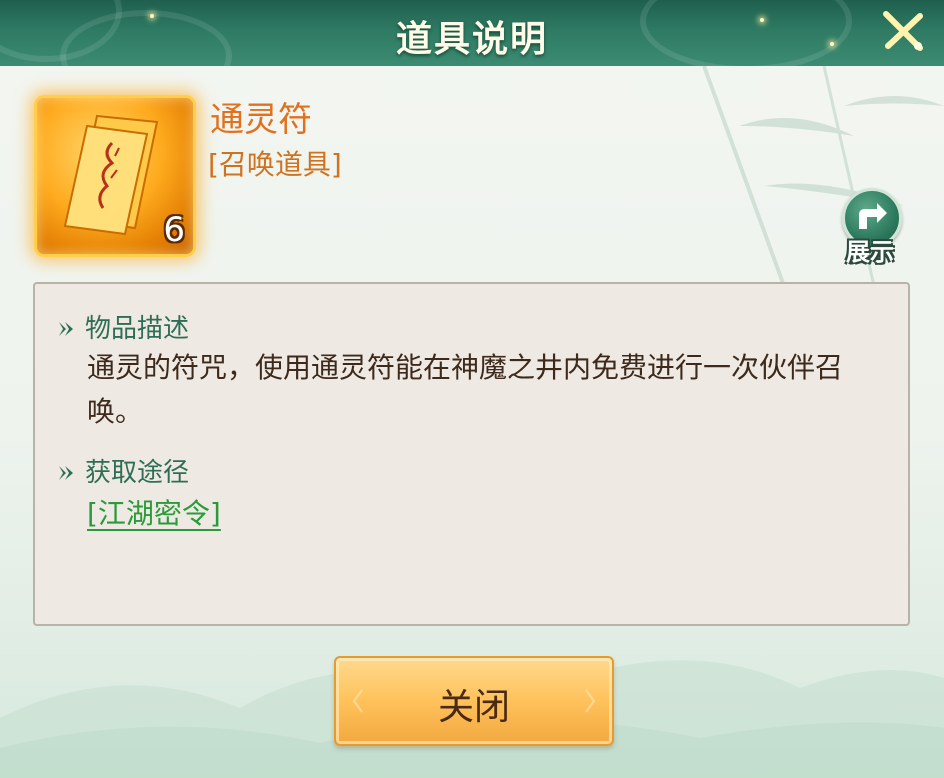 The width and height of the screenshot is (944, 778). What do you see at coordinates (870, 228) in the screenshot?
I see `share-button: 展示` at bounding box center [870, 228].